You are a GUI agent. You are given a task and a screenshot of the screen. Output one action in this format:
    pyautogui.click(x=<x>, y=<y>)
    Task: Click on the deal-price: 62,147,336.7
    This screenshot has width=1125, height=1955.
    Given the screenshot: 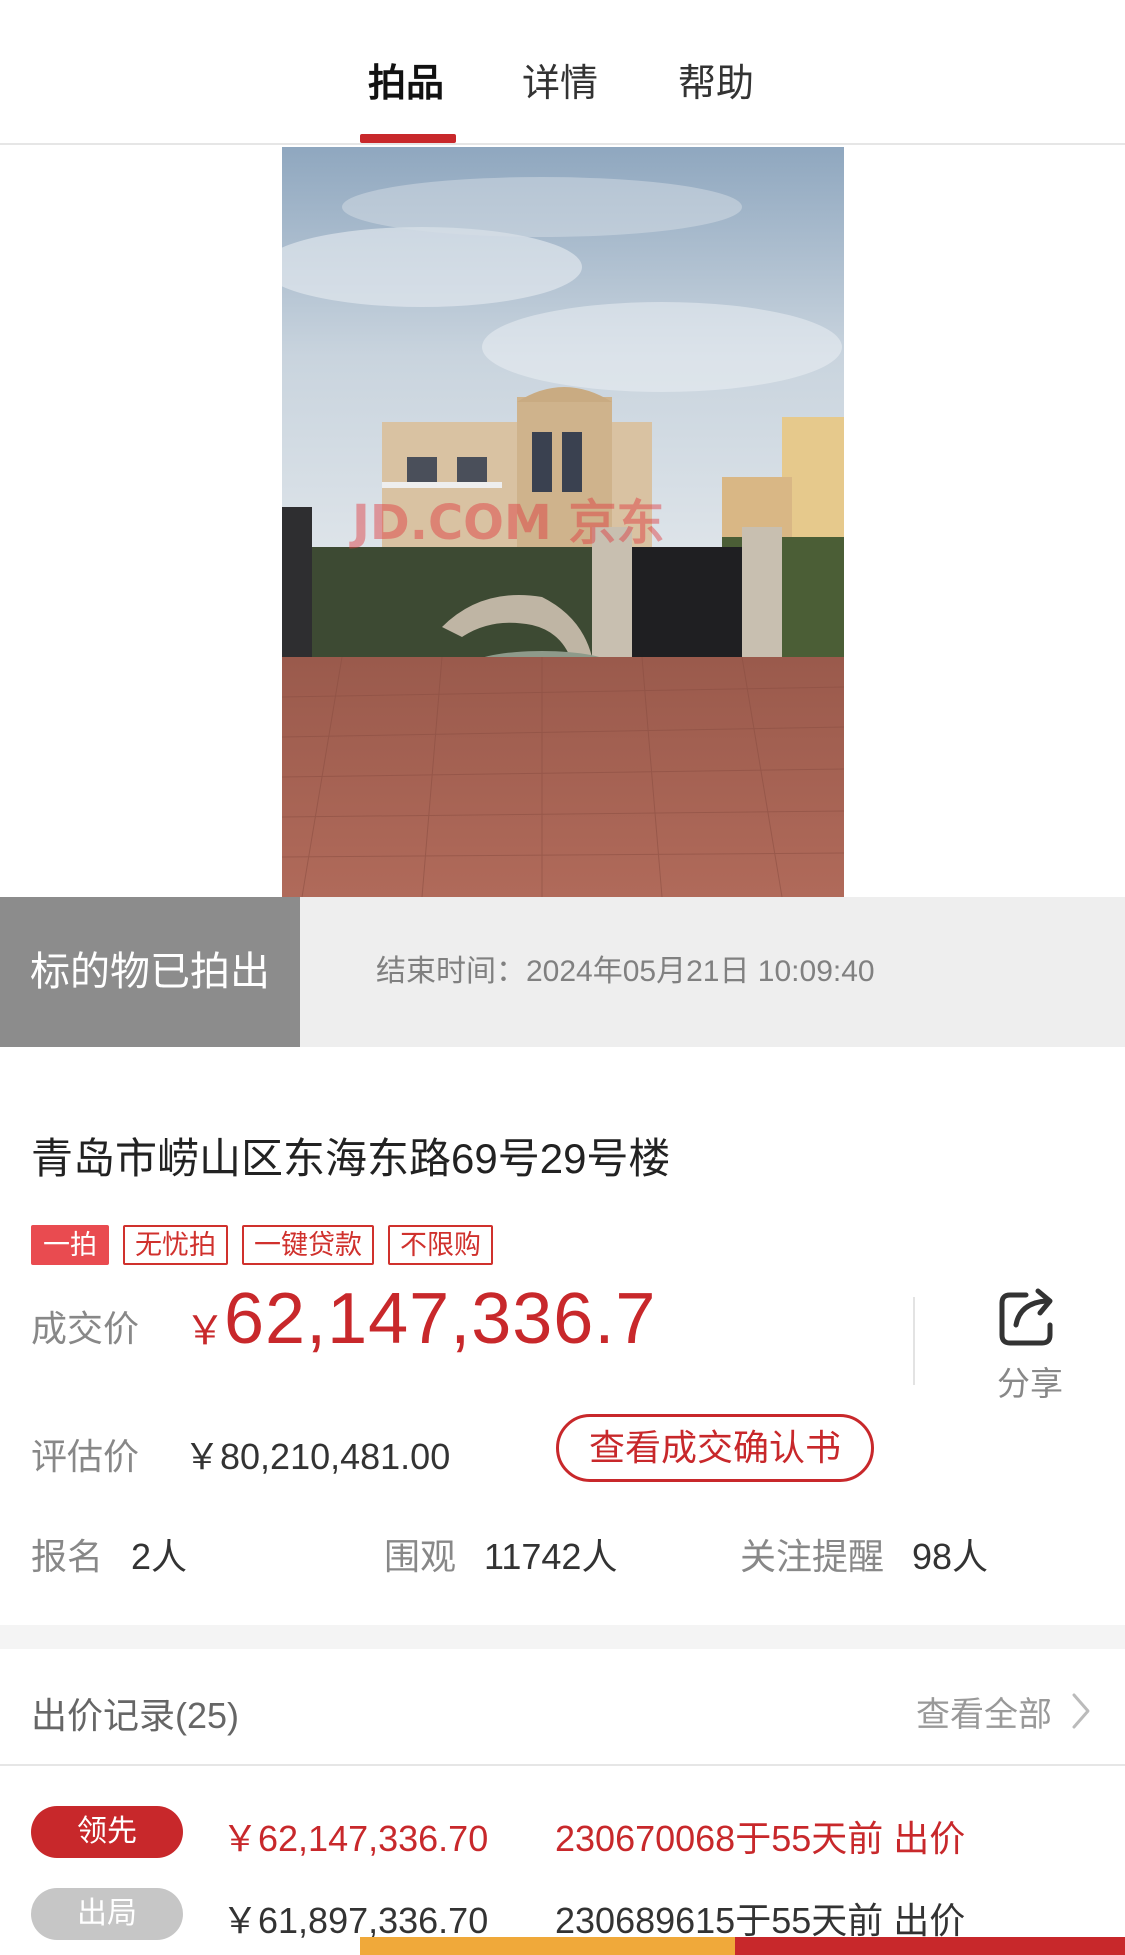 What is the action you would take?
    pyautogui.click(x=440, y=1319)
    